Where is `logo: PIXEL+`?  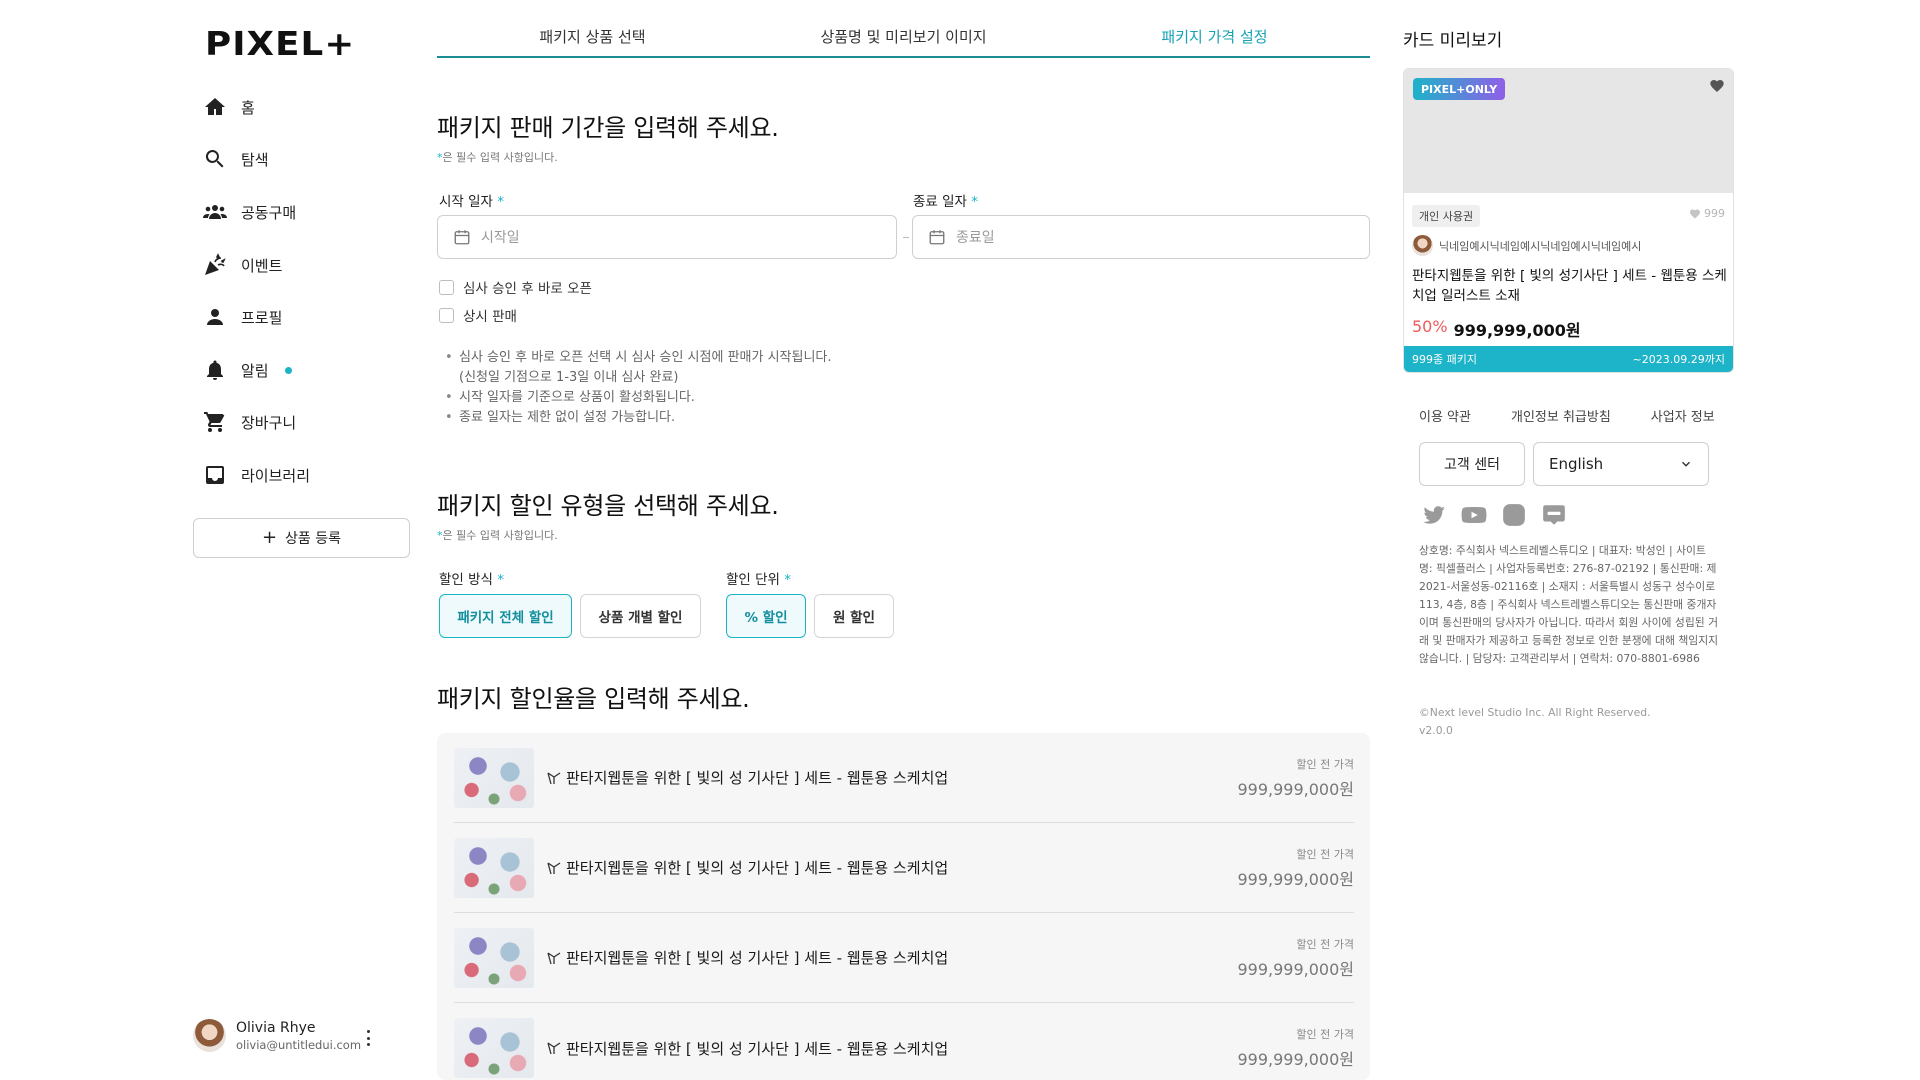 logo: PIXEL+ is located at coordinates (279, 43).